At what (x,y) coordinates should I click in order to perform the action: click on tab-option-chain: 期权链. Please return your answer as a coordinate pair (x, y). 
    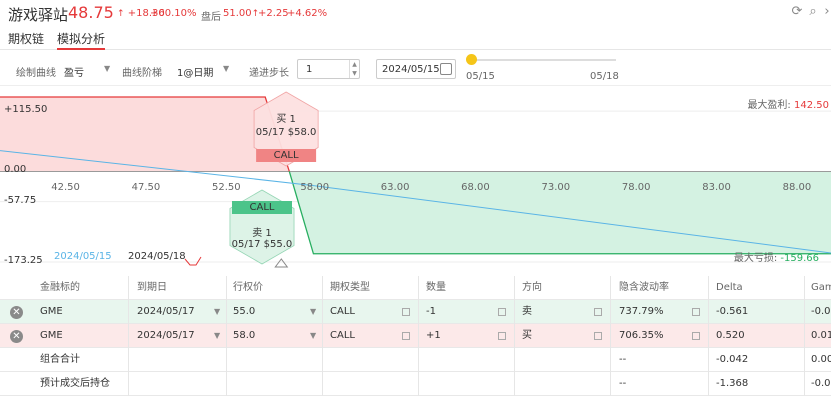
    Looking at the image, I should click on (26, 40).